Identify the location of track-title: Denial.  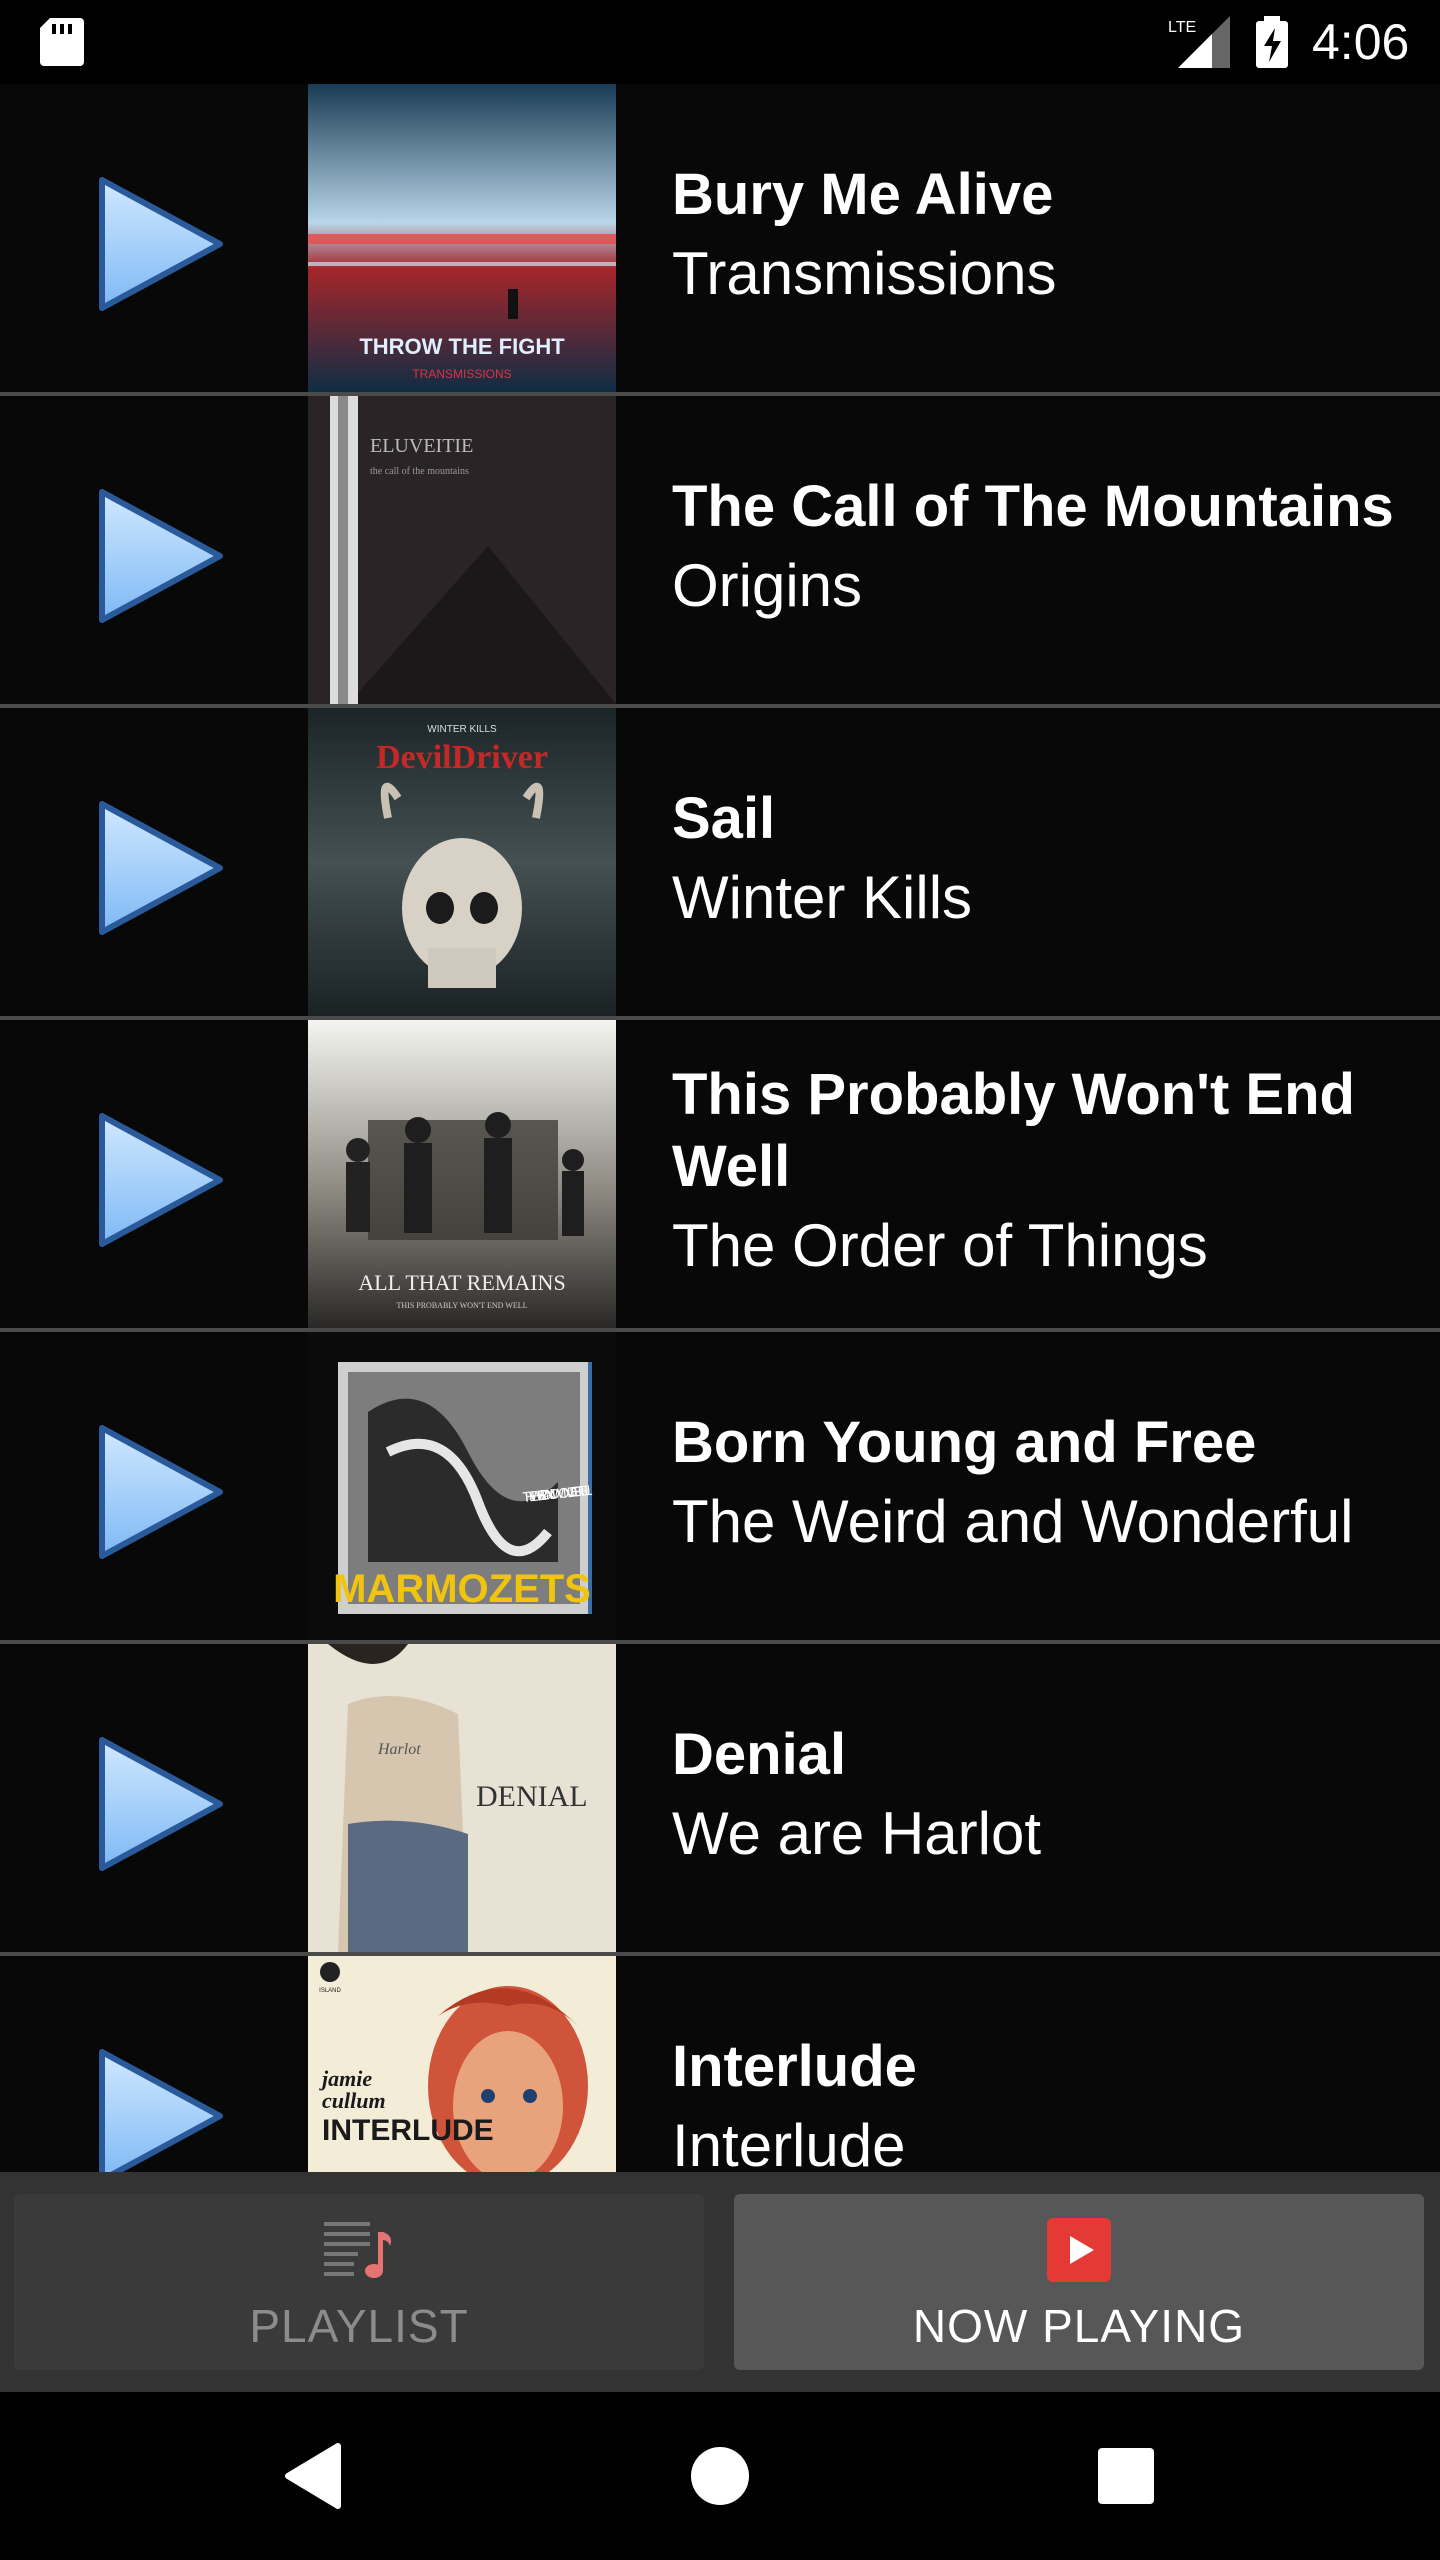
(759, 1754).